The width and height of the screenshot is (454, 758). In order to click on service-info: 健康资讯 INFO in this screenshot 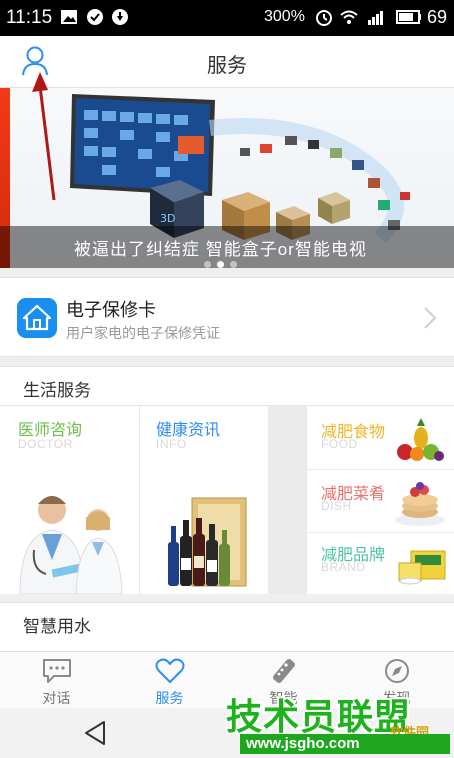, I will do `click(204, 500)`.